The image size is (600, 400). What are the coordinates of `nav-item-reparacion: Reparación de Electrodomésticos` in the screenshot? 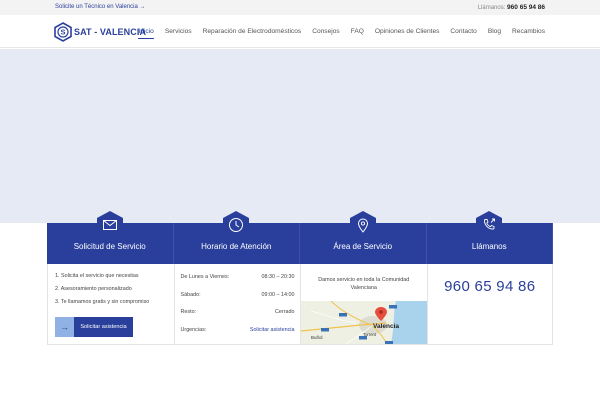 It's located at (252, 31).